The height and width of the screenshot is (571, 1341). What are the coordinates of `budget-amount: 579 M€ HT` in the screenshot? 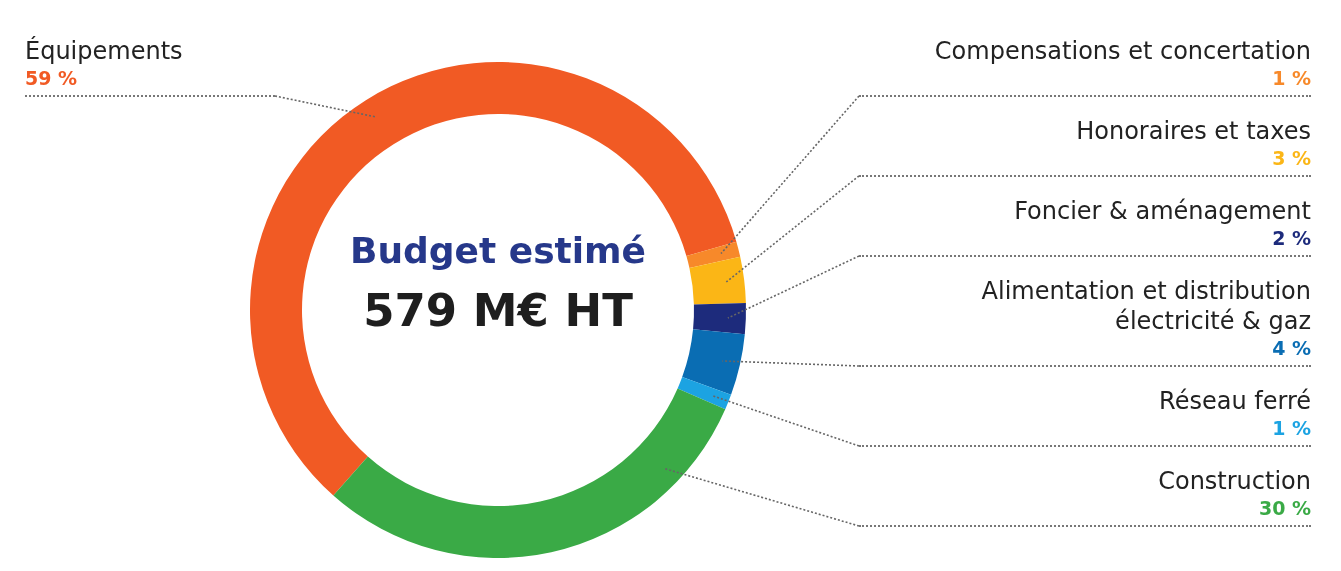 It's located at (498, 311).